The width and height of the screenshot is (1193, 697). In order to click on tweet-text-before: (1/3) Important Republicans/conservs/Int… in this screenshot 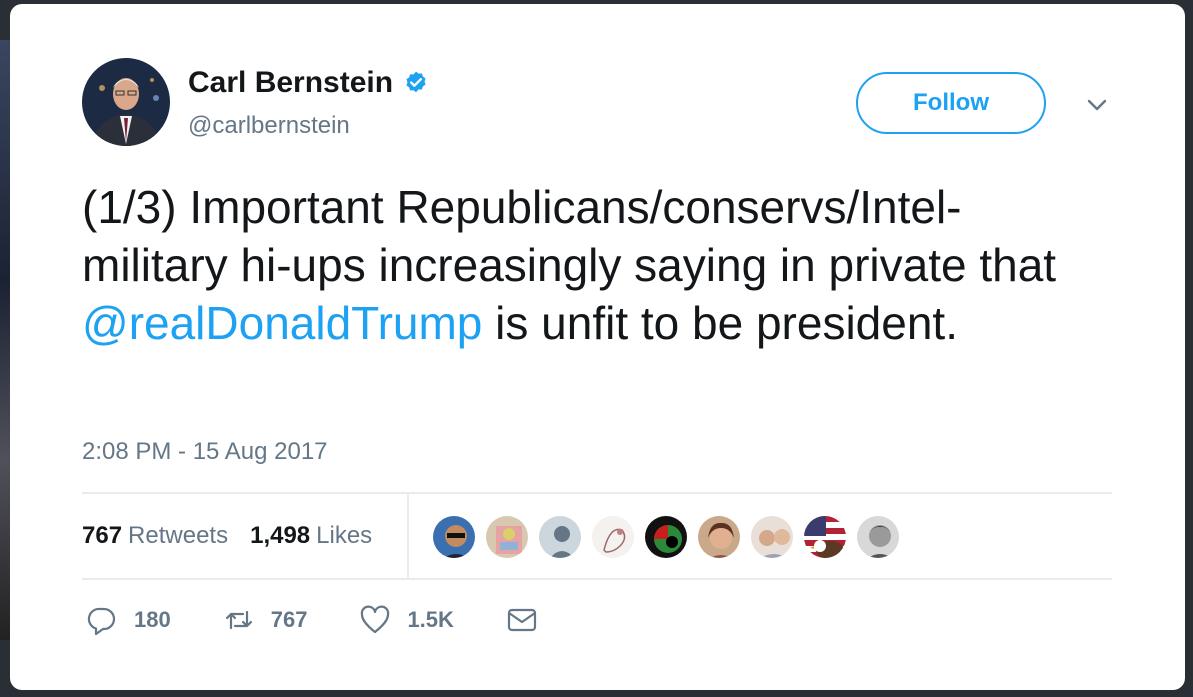, I will do `click(569, 236)`.